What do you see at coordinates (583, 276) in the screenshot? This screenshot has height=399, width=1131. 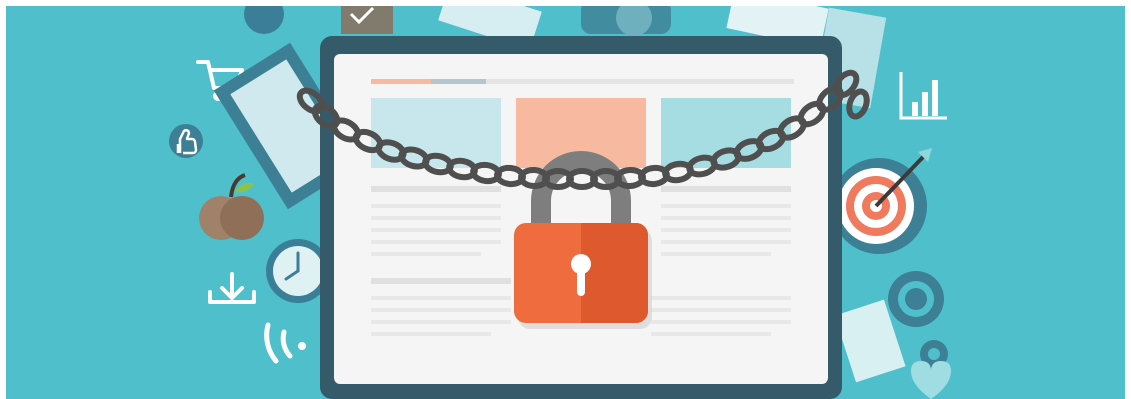 I see `padlock-icon` at bounding box center [583, 276].